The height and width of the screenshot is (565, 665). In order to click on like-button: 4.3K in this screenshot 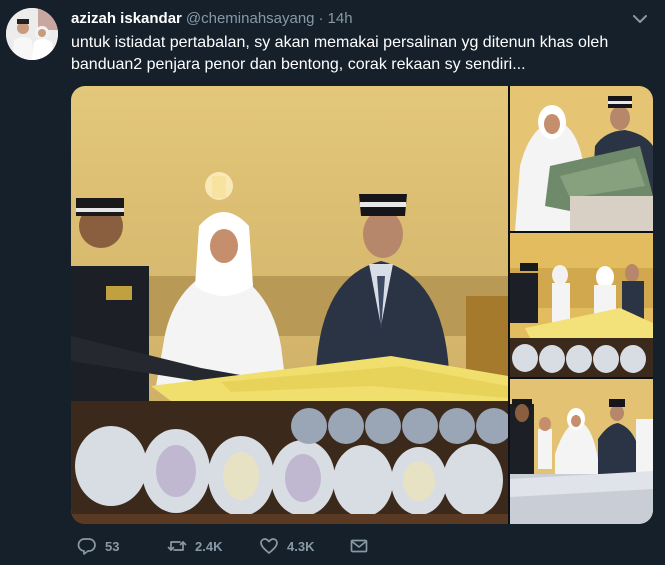, I will do `click(286, 546)`.